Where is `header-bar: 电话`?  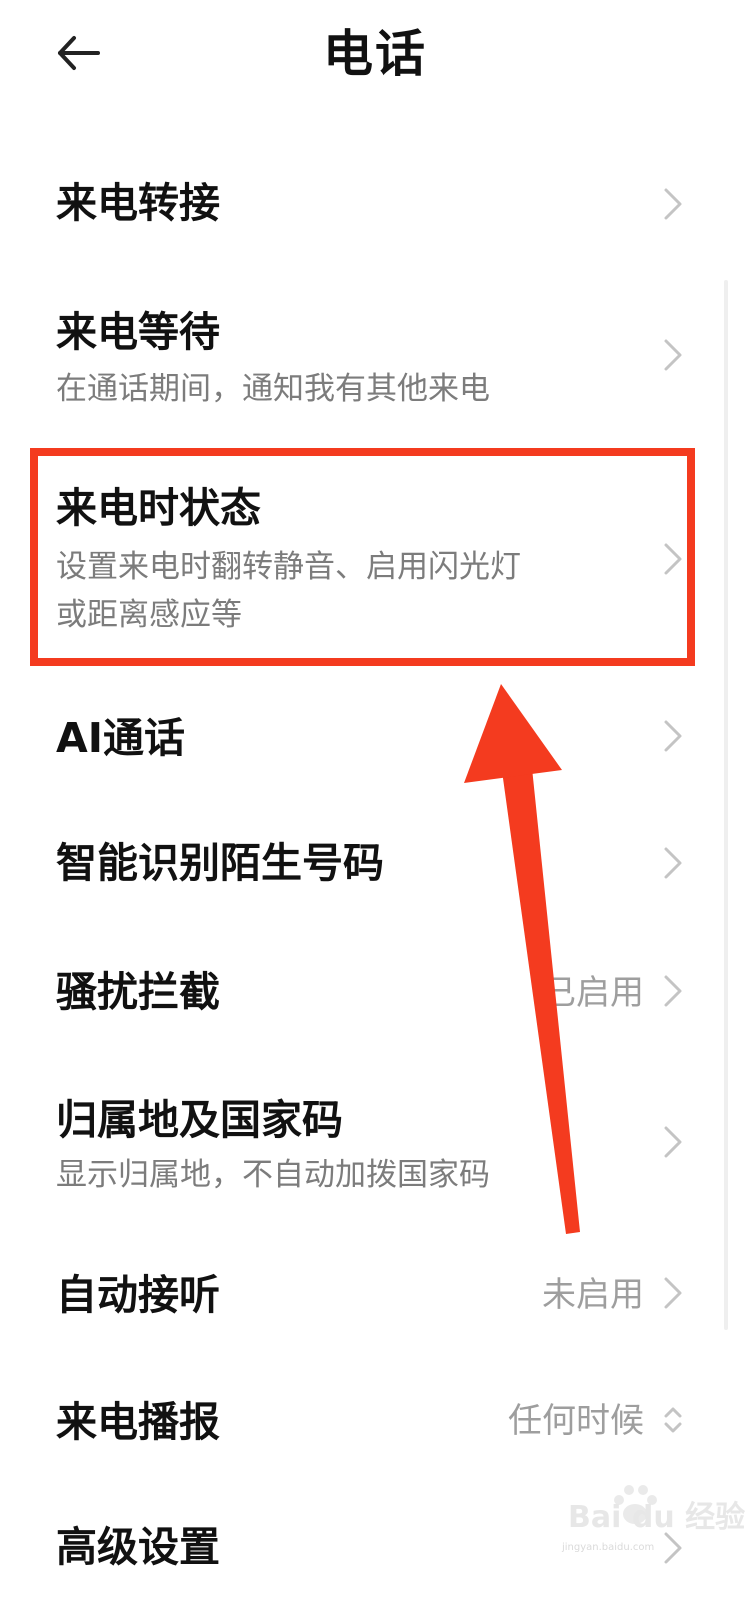
header-bar: 电话 is located at coordinates (375, 55).